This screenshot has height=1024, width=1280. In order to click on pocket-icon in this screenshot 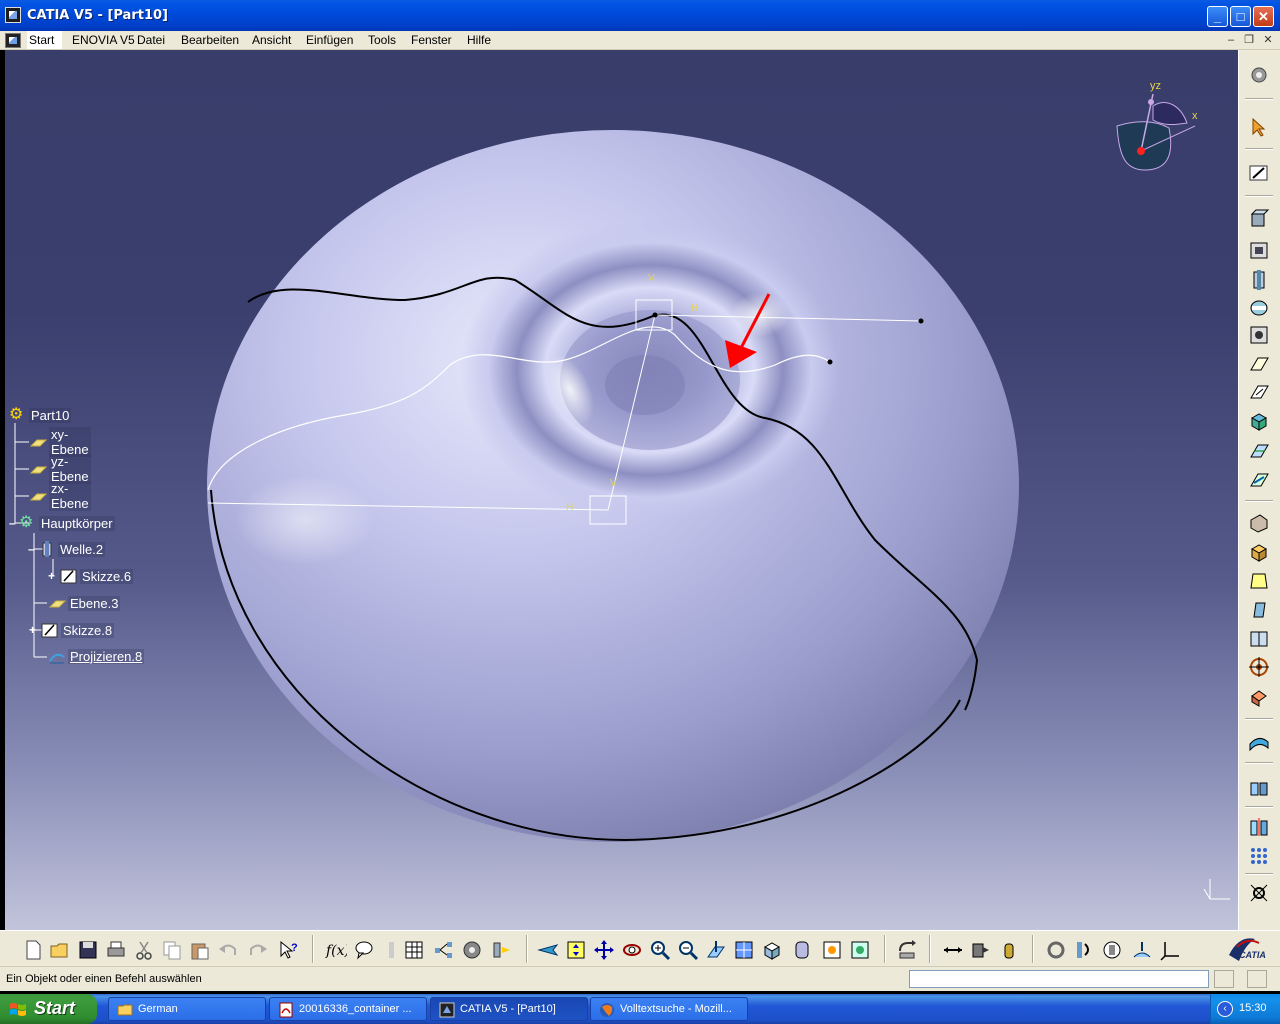, I will do `click(1259, 250)`.